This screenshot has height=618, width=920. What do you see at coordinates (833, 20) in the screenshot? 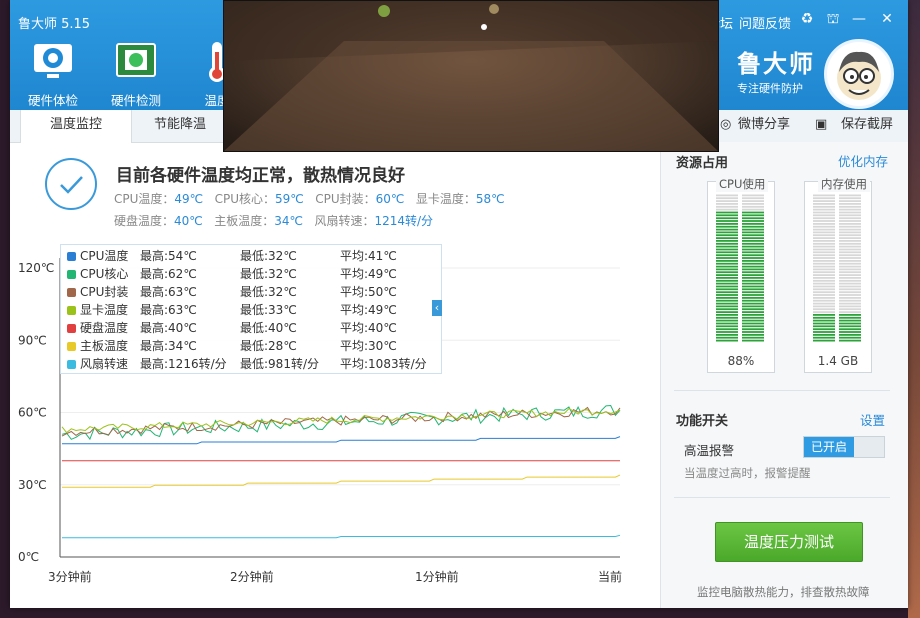
I see `shirt-icon: ⛫` at bounding box center [833, 20].